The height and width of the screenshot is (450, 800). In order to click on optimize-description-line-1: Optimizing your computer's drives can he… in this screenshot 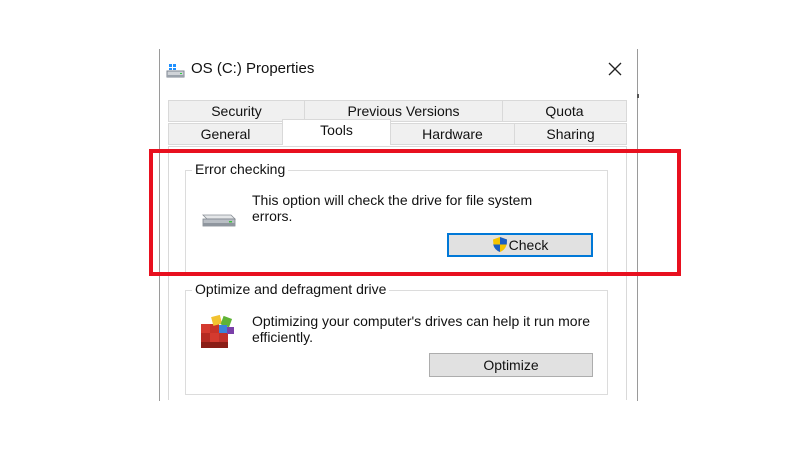, I will do `click(421, 321)`.